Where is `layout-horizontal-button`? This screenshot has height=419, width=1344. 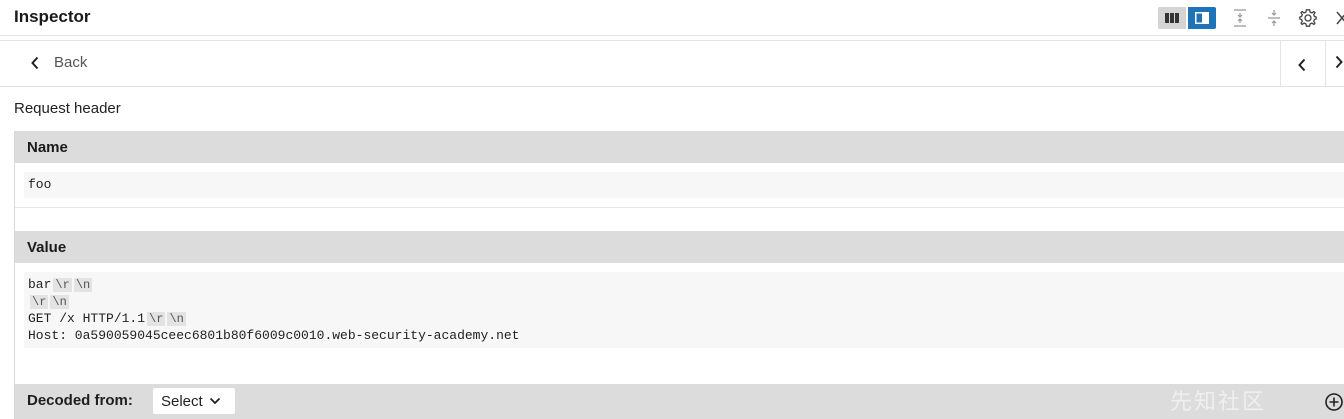 layout-horizontal-button is located at coordinates (1172, 18).